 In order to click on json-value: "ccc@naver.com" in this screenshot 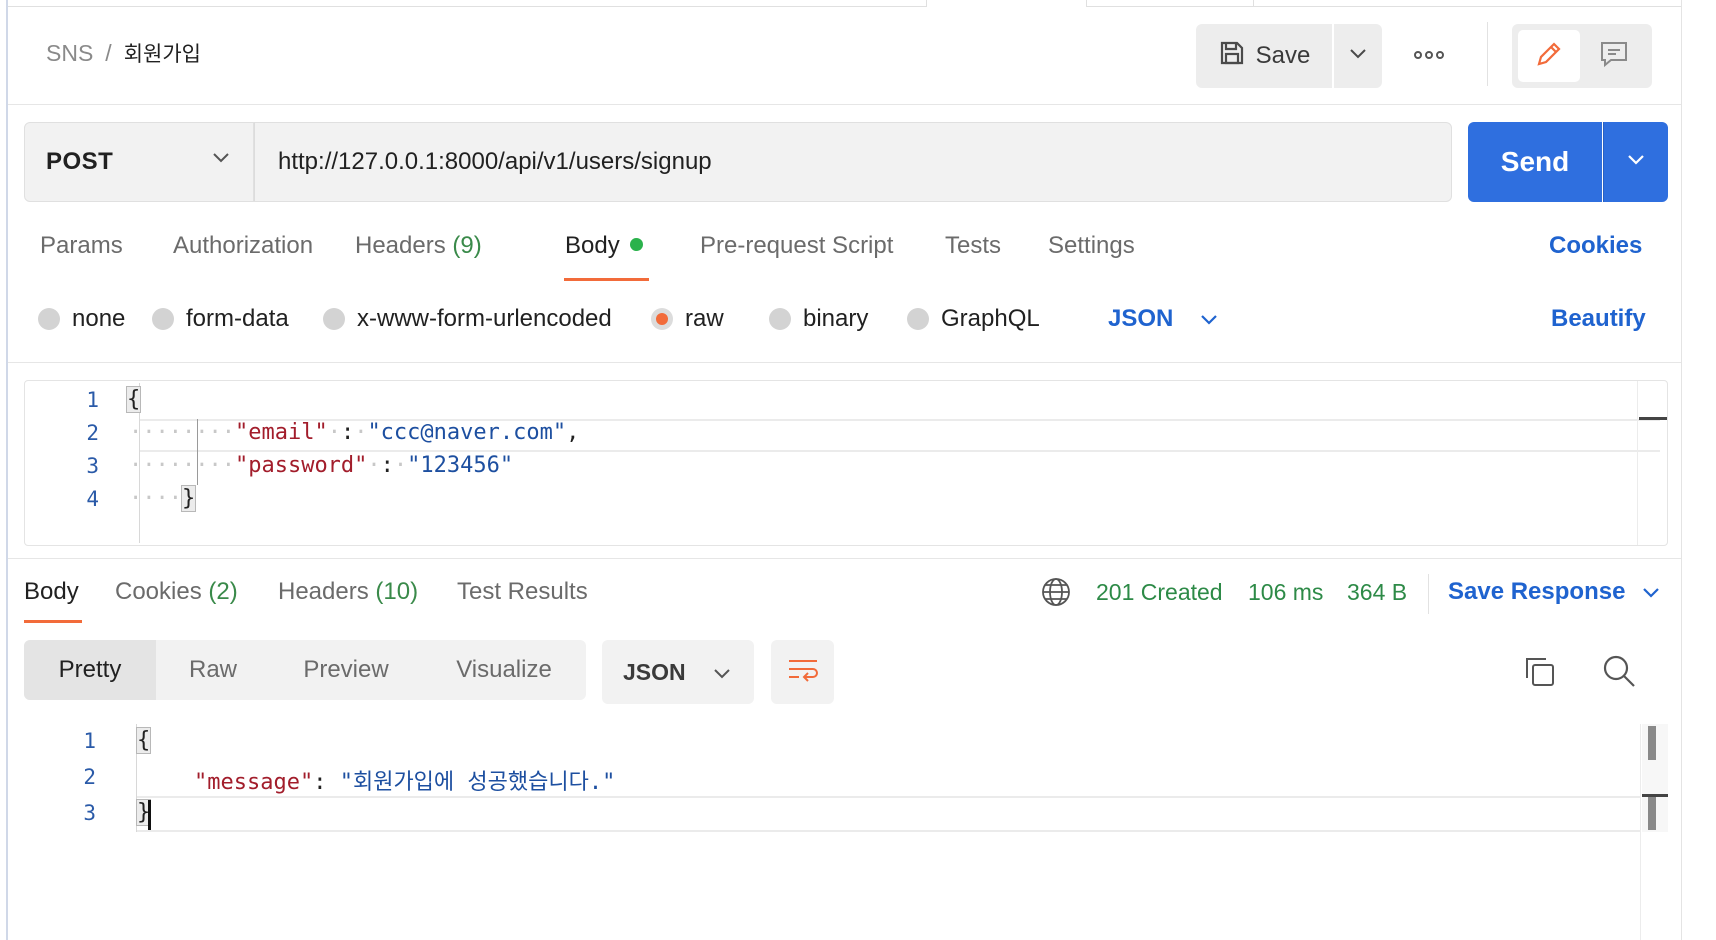, I will do `click(467, 432)`.